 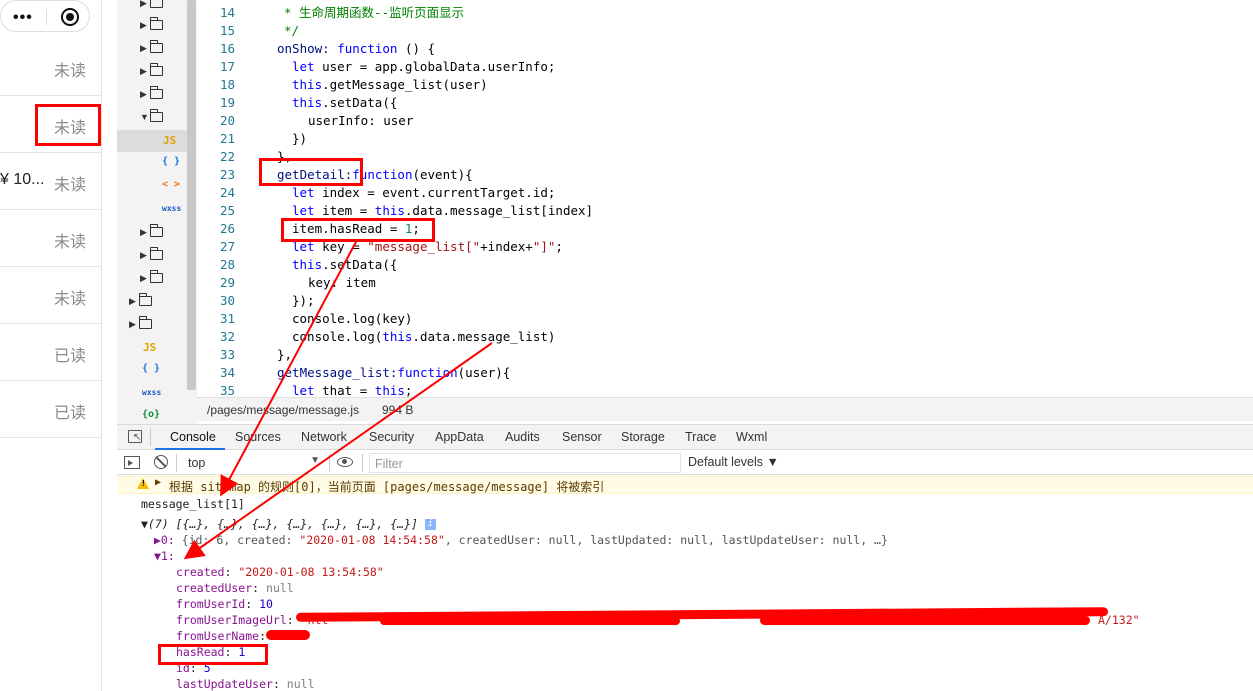 I want to click on arrow-to-item1, so click(x=338, y=451).